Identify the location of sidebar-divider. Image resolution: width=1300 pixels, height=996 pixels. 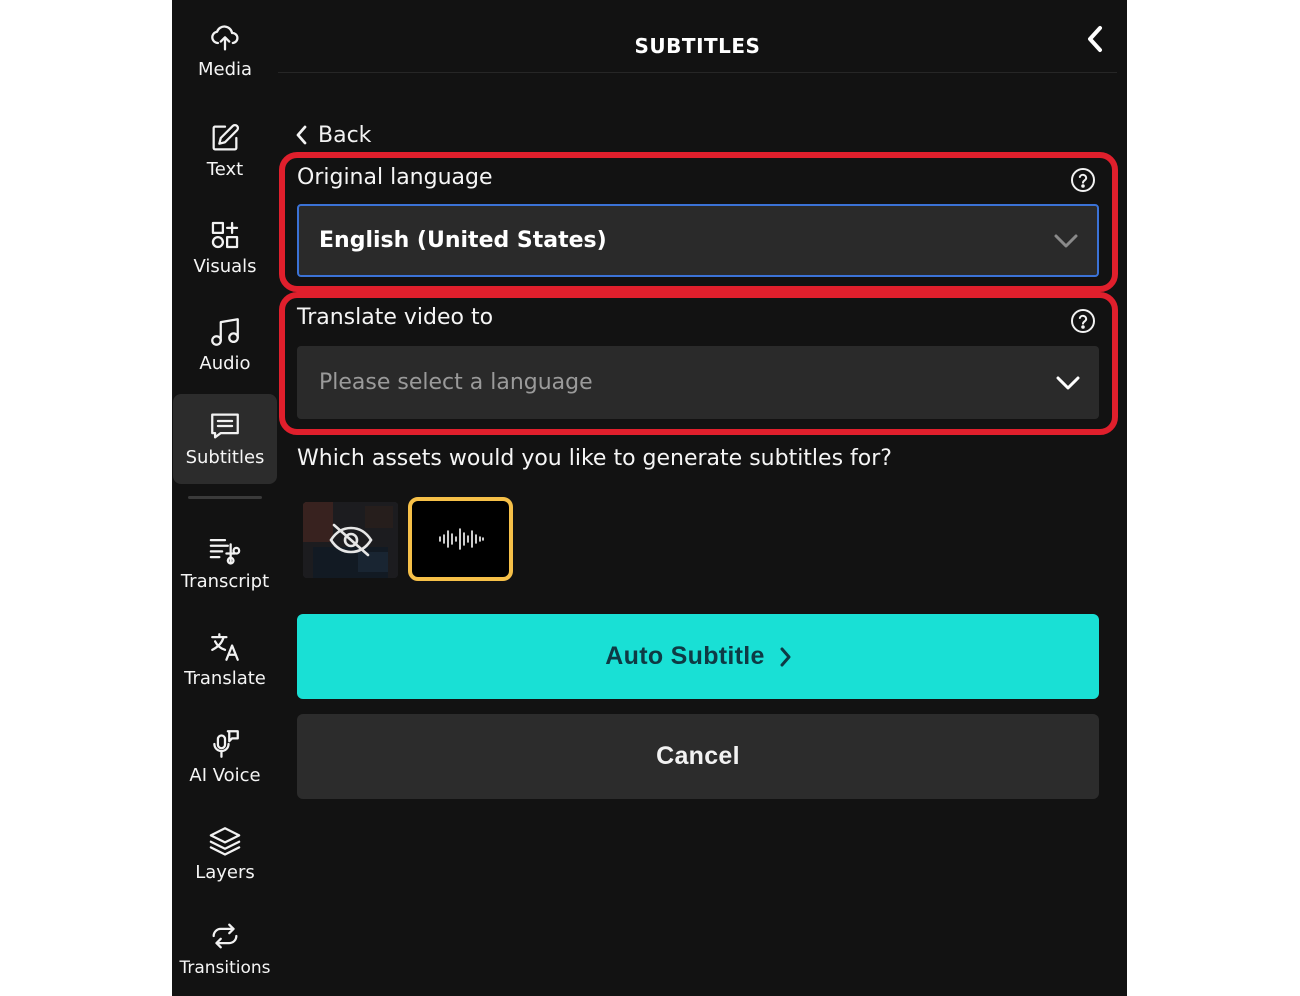
(225, 497).